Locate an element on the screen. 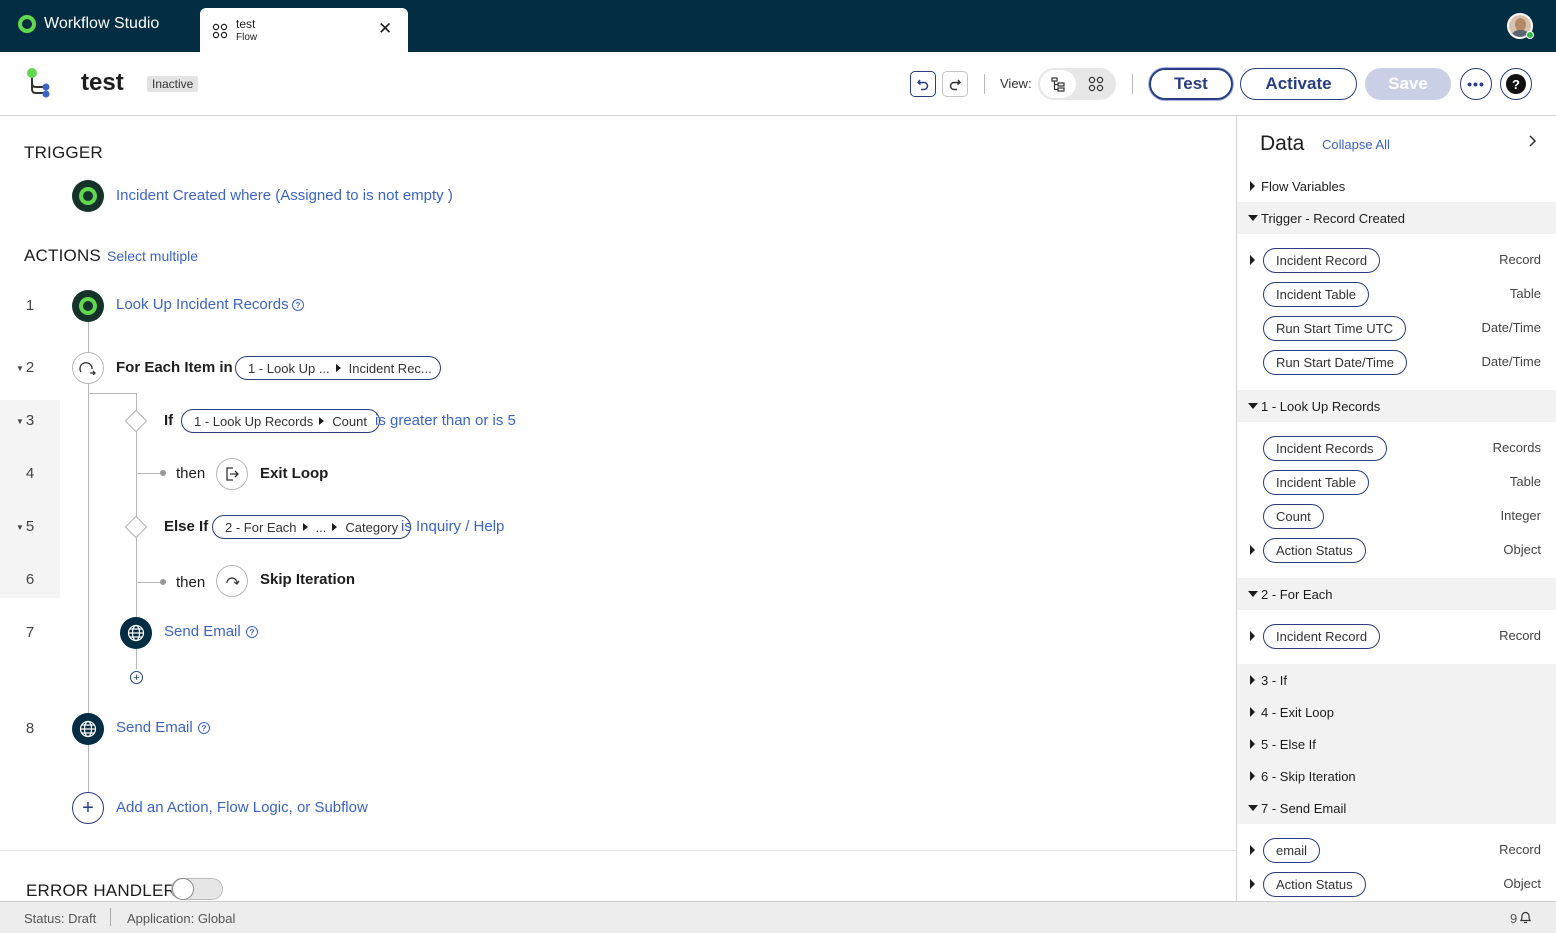 Image resolution: width=1556 pixels, height=933 pixels. data-item: Run Start Time UTC Date/Time is located at coordinates (1396, 328).